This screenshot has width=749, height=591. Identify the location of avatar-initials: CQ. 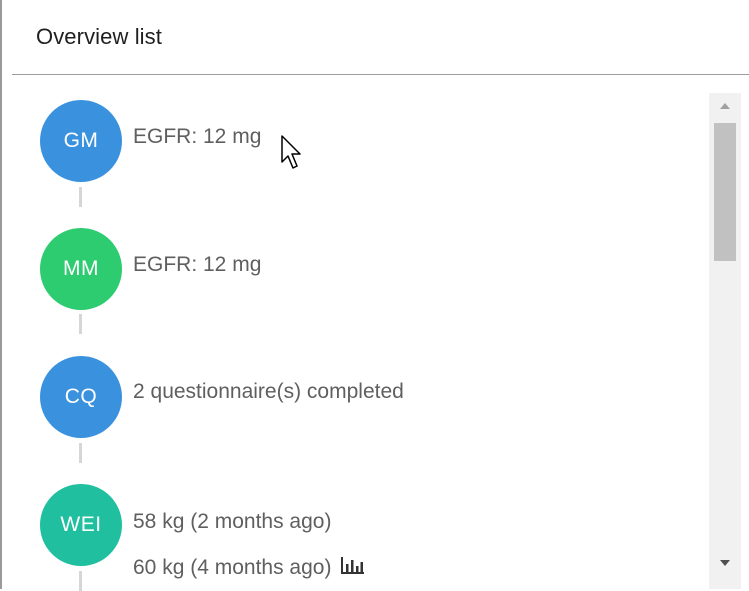
(81, 396).